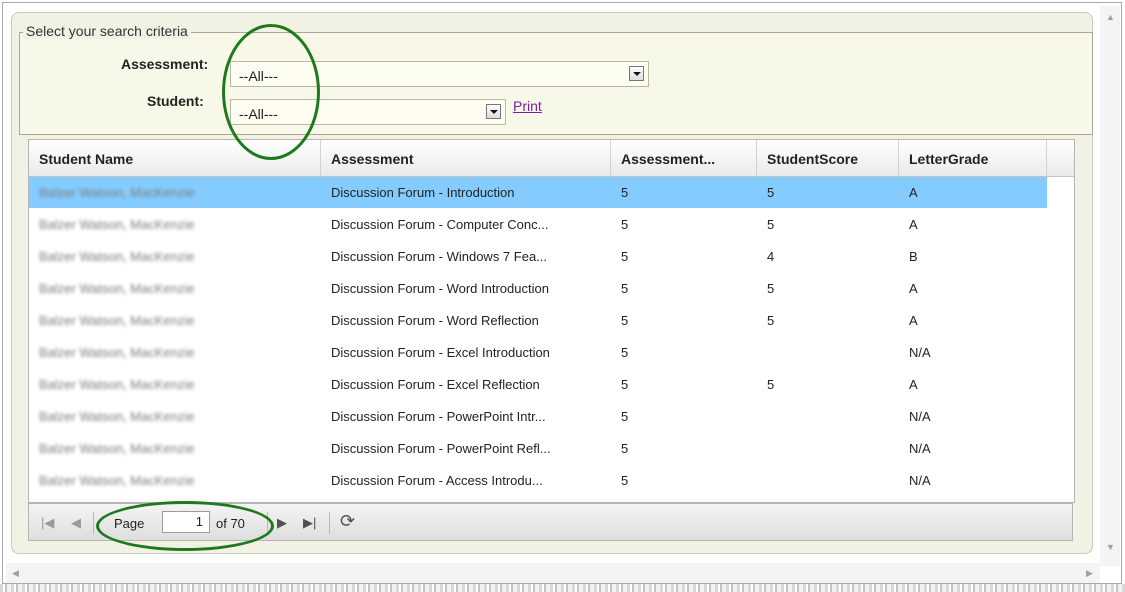 The image size is (1125, 592). Describe the element at coordinates (15, 573) in the screenshot. I see `scroll-left-icon: ◀` at that location.